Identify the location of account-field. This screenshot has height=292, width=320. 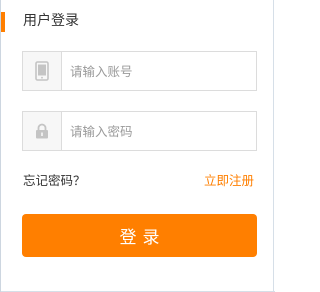
(139, 71).